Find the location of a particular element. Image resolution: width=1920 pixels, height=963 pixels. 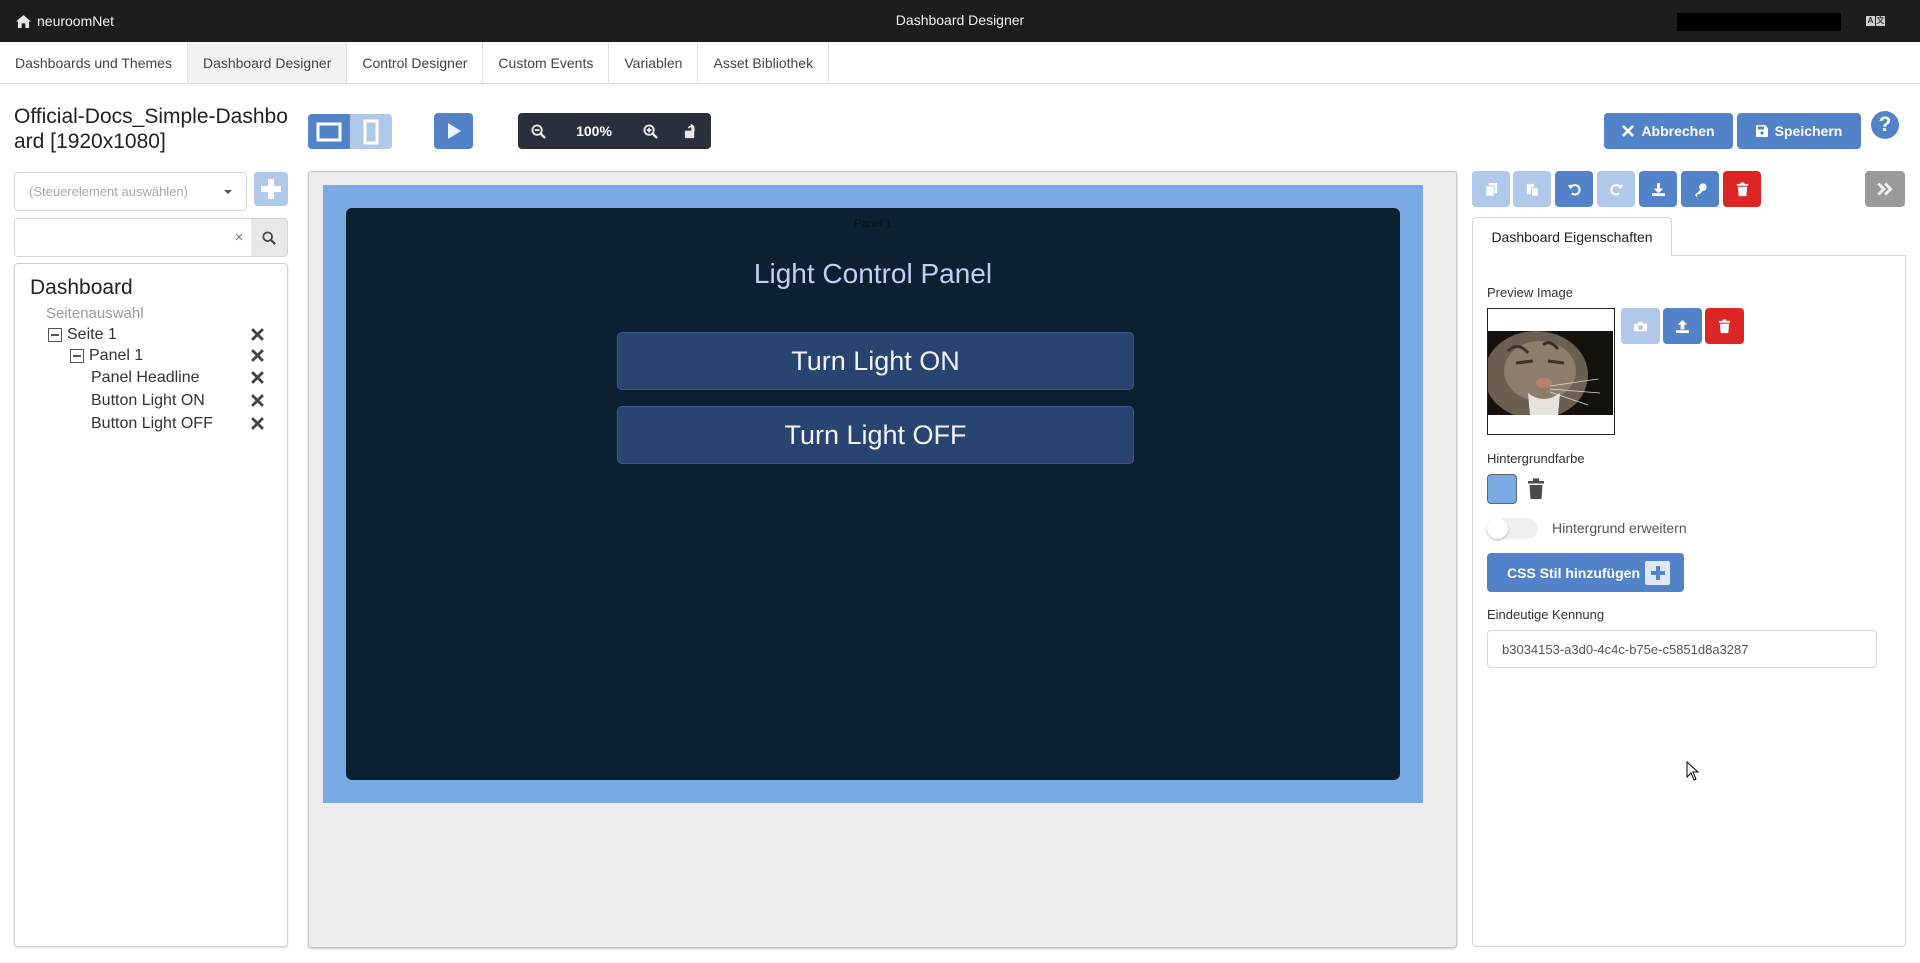

upload-preview-button is located at coordinates (1682, 326).